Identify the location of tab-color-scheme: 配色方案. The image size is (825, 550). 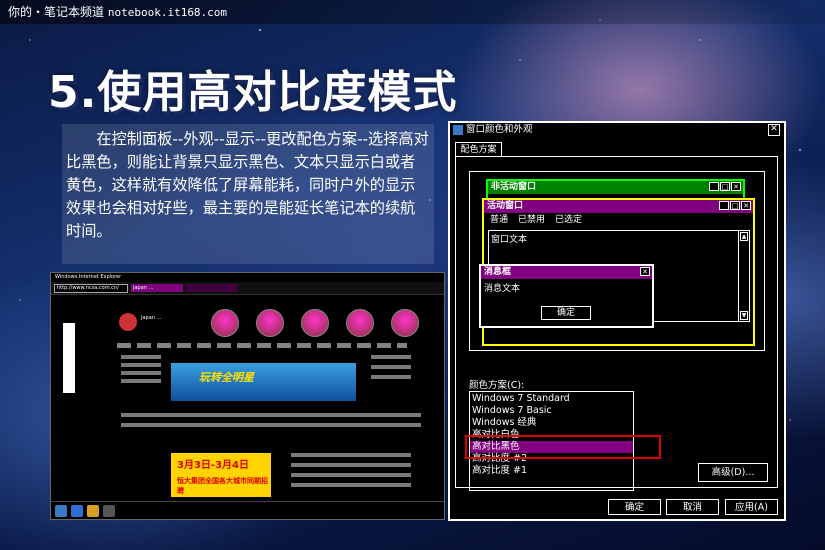
(478, 149).